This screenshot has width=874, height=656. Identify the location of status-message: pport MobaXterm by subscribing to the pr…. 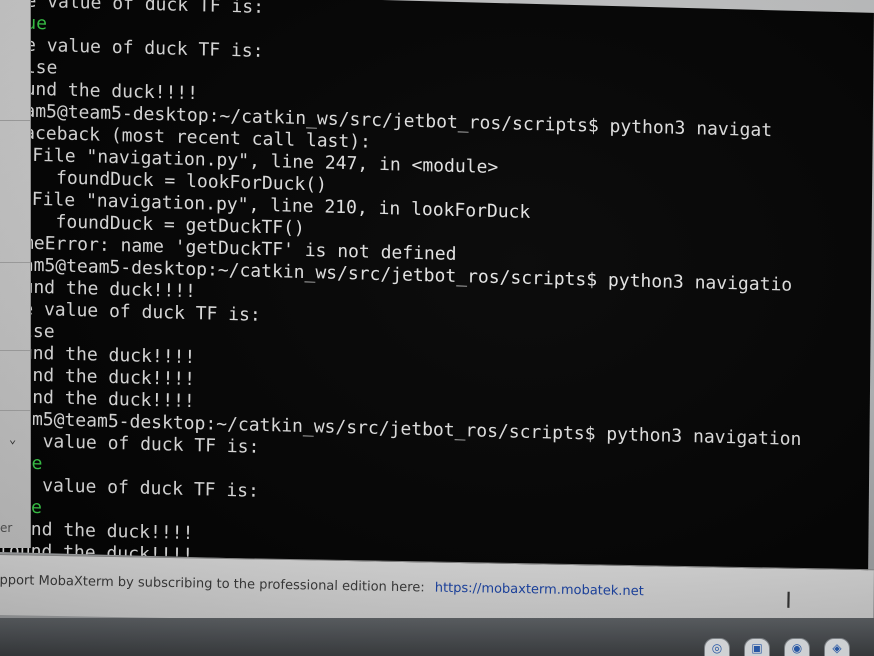
(322, 586).